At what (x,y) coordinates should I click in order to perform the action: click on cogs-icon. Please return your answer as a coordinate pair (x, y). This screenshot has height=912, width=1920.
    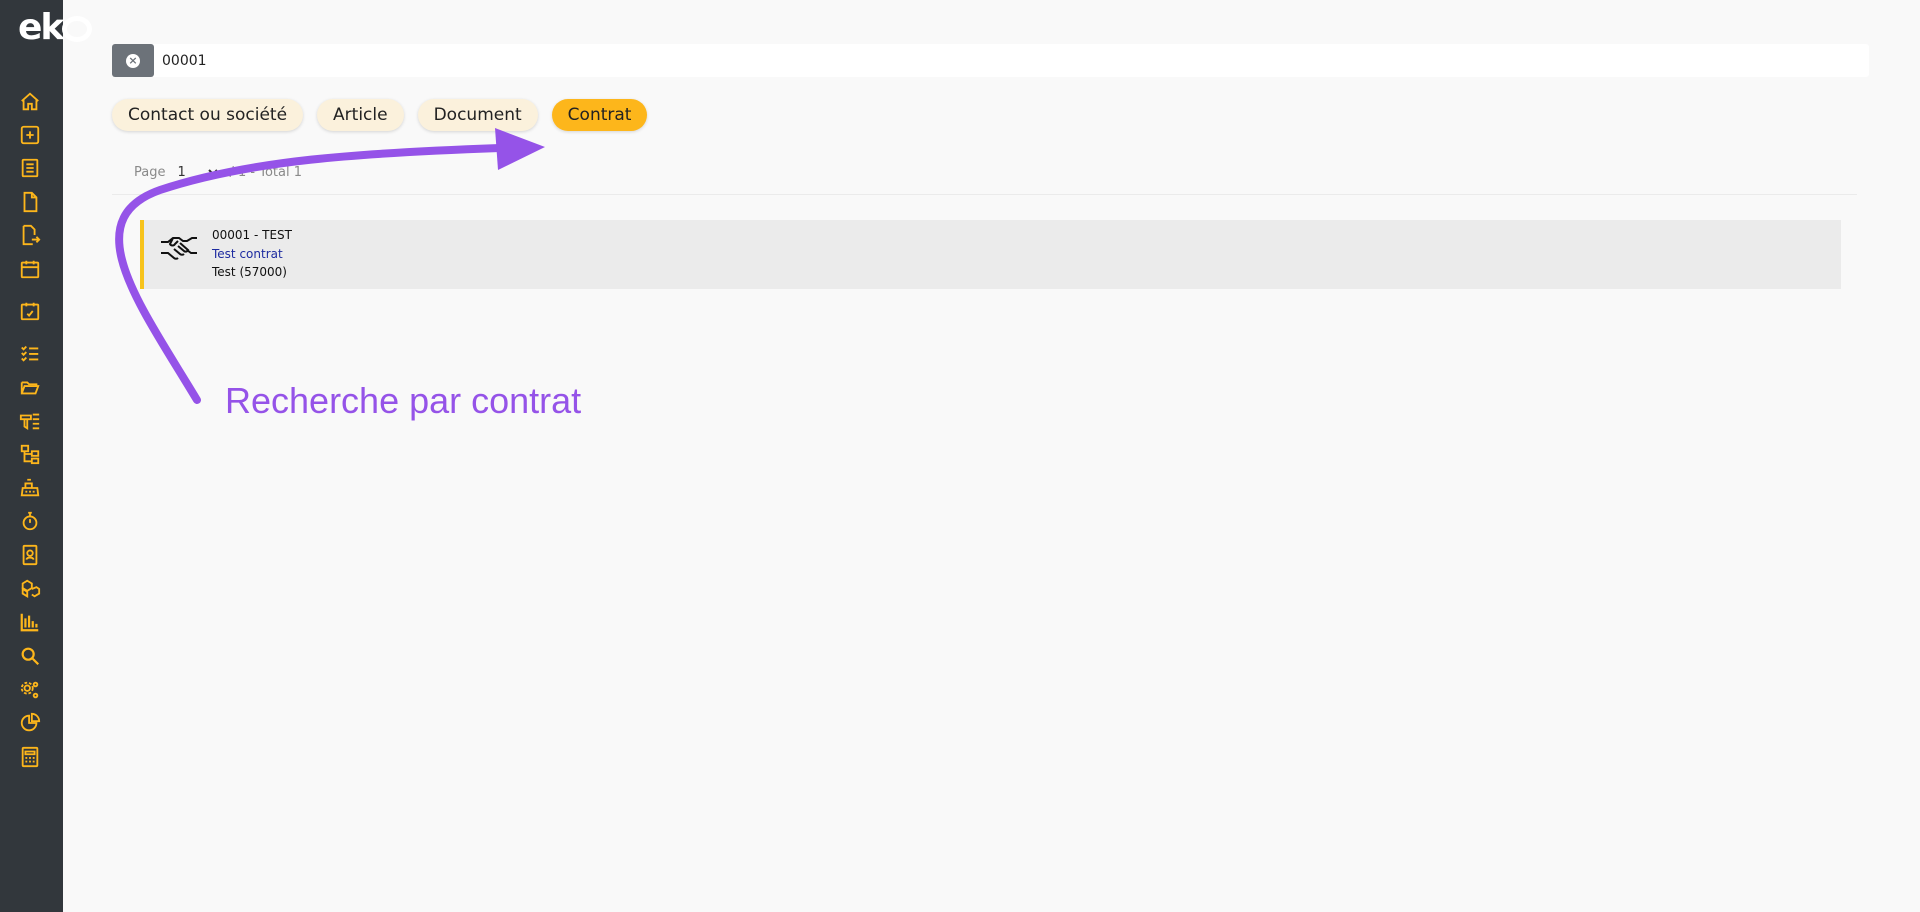
    Looking at the image, I should click on (29, 690).